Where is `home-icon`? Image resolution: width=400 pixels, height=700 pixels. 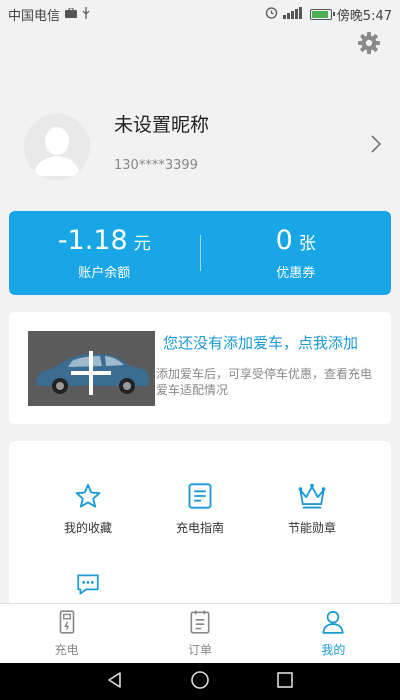
home-icon is located at coordinates (200, 682).